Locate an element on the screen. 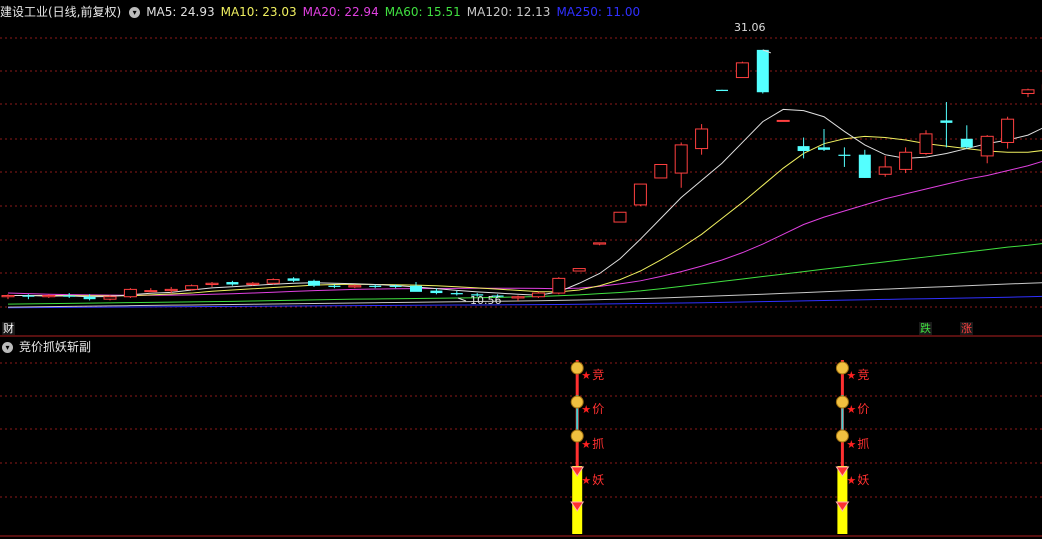 Image resolution: width=1042 pixels, height=539 pixels. low-price-arrow is located at coordinates (462, 299).